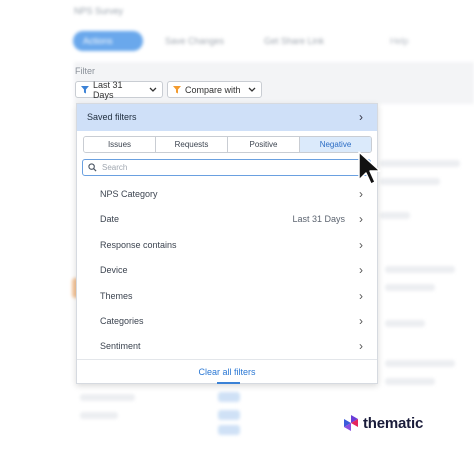 The width and height of the screenshot is (474, 471). What do you see at coordinates (222, 167) in the screenshot?
I see `search-input` at bounding box center [222, 167].